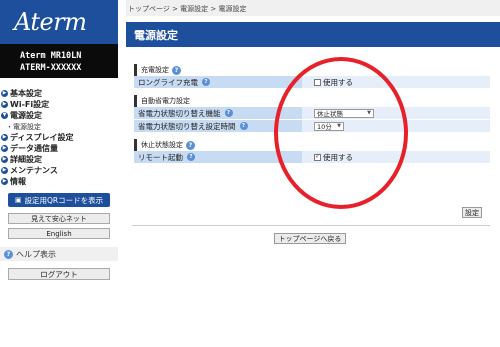 Image resolution: width=500 pixels, height=347 pixels. I want to click on aterm-logo: Aterm, so click(50, 22).